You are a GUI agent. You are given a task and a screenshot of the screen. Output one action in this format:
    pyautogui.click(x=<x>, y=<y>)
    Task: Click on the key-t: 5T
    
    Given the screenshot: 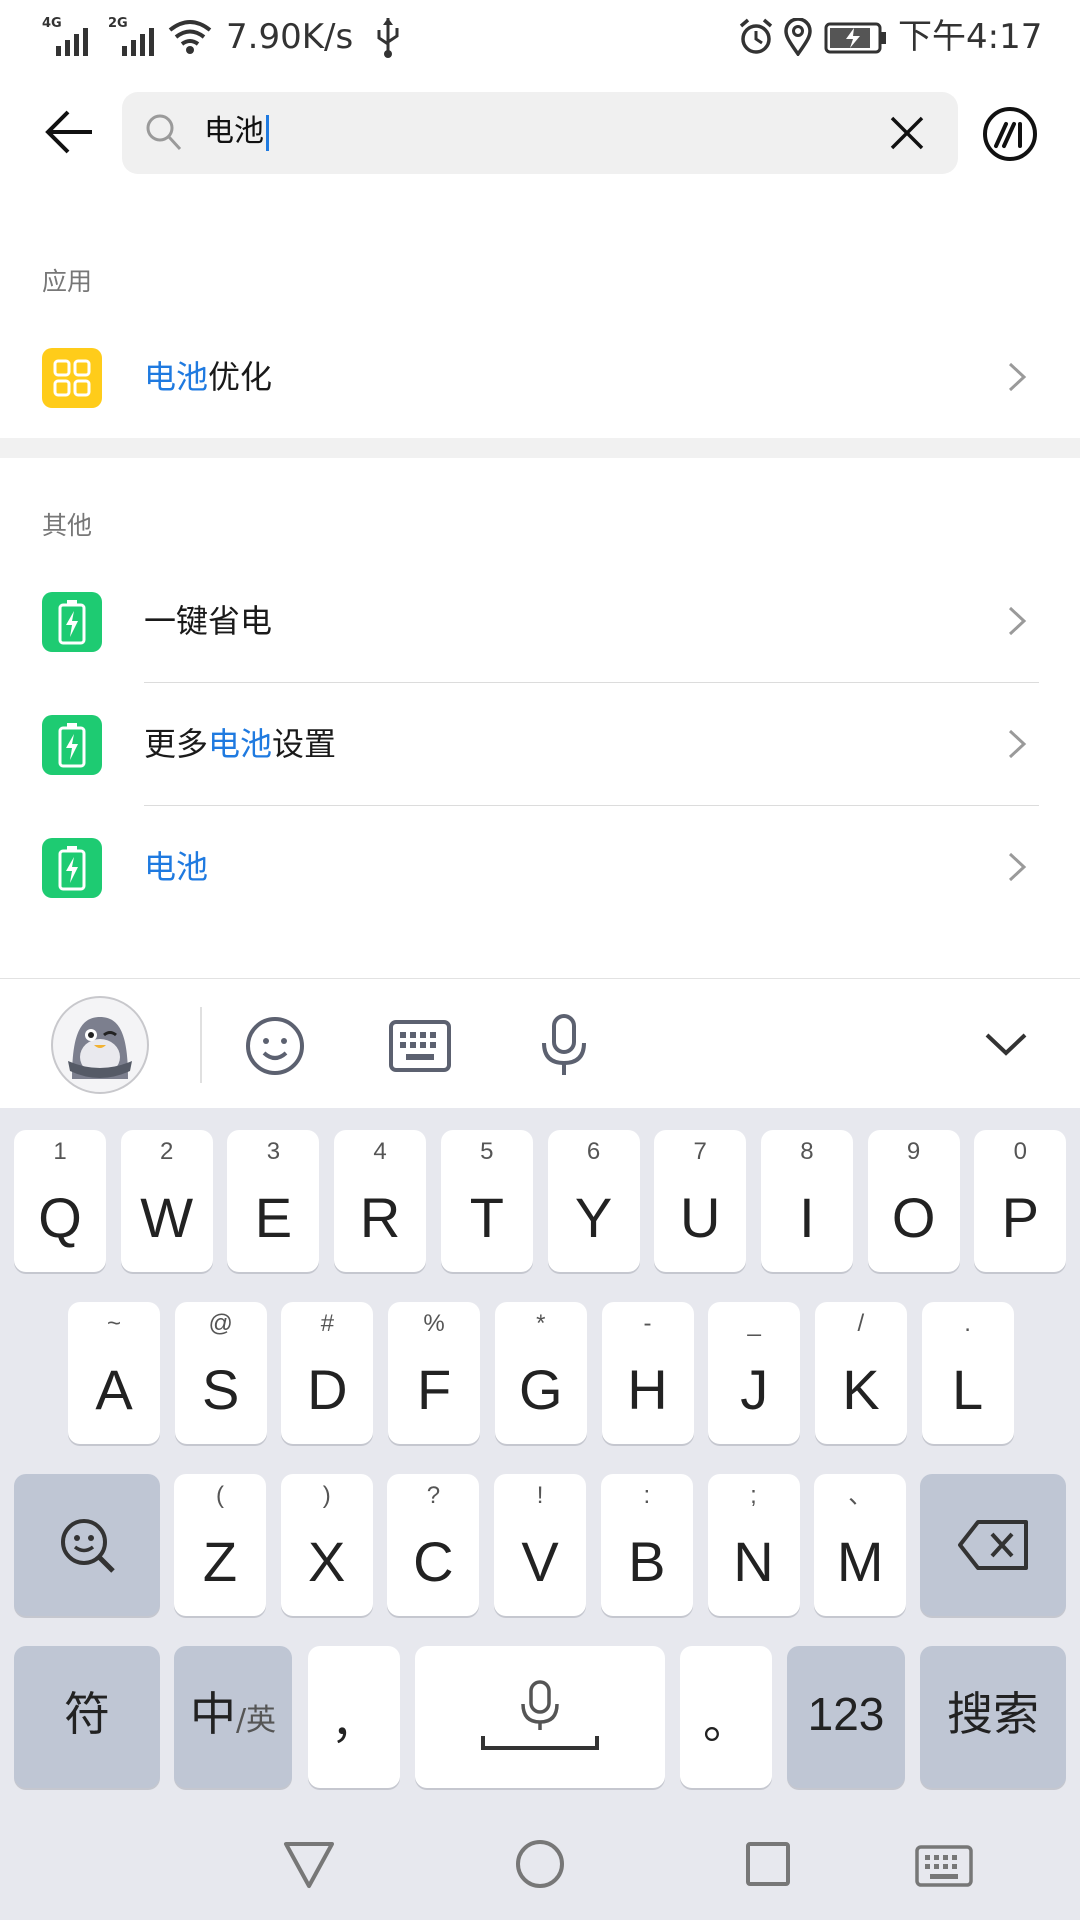 What is the action you would take?
    pyautogui.click(x=486, y=1201)
    